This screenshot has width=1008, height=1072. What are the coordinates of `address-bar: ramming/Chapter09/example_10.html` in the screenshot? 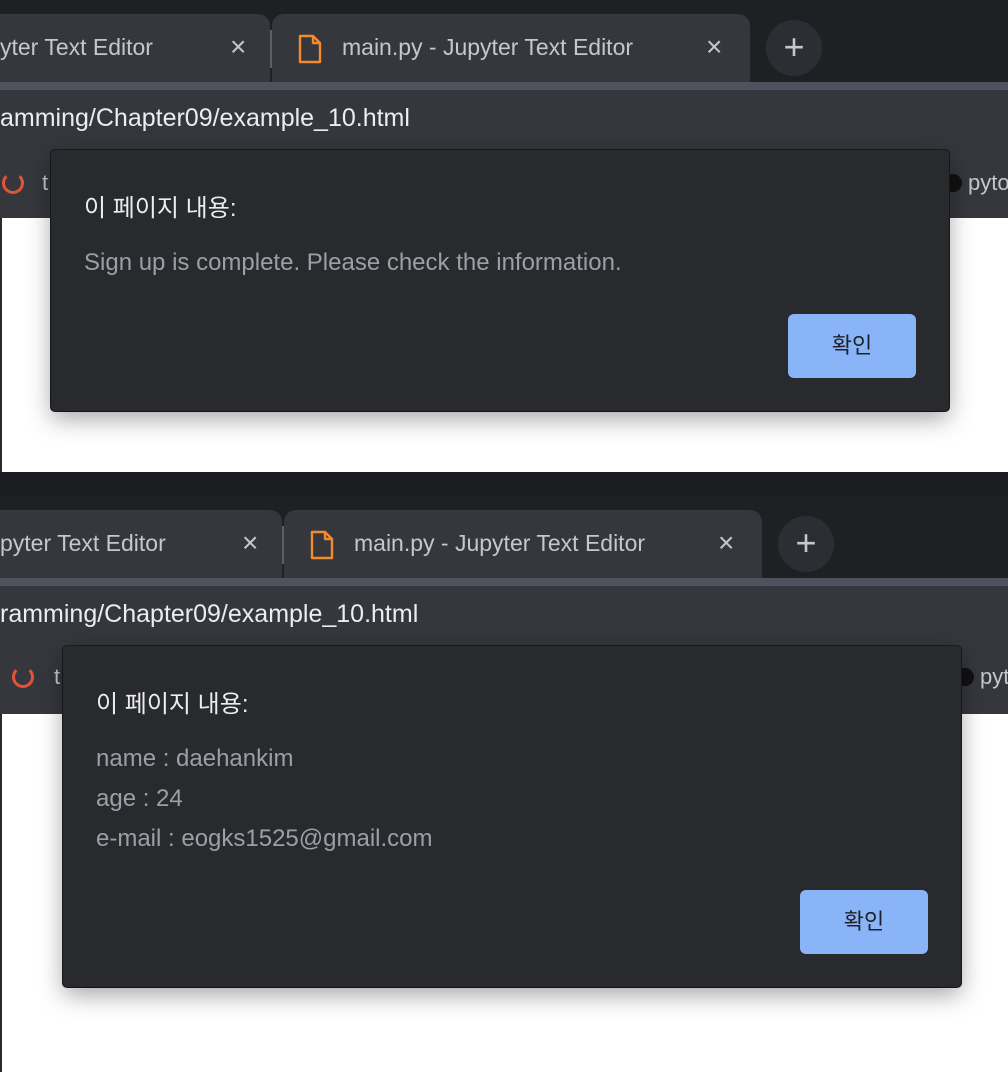 It's located at (504, 614).